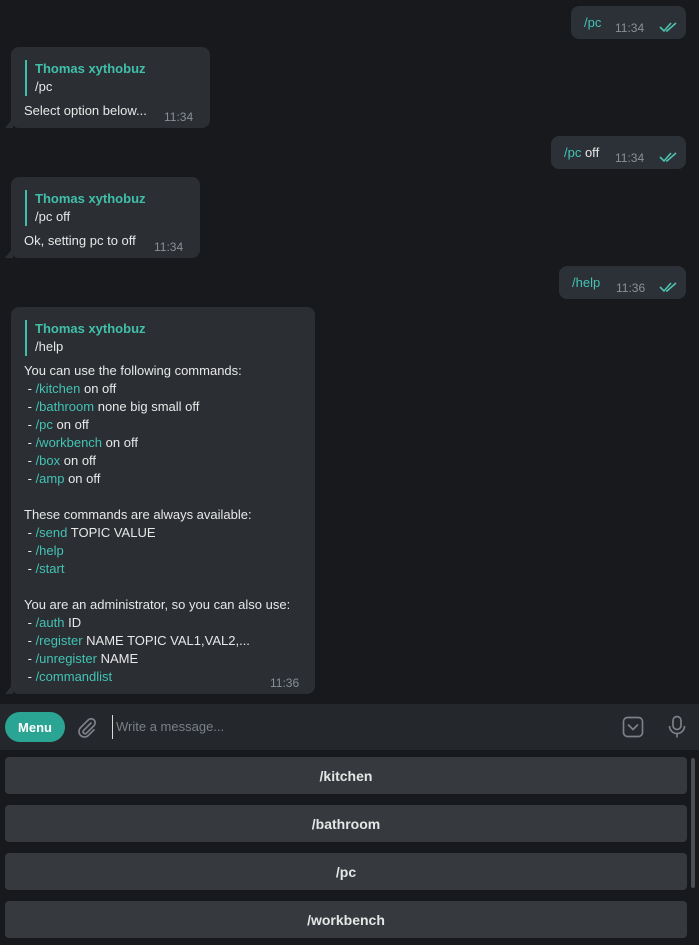 The image size is (699, 945). What do you see at coordinates (50, 568) in the screenshot?
I see `command-link: /start` at bounding box center [50, 568].